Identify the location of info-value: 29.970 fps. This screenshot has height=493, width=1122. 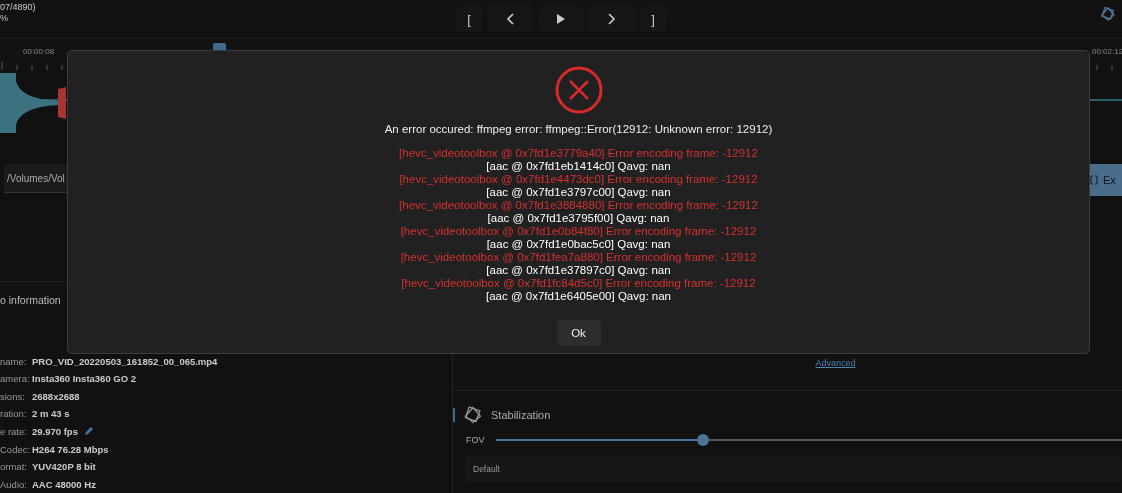
(55, 431).